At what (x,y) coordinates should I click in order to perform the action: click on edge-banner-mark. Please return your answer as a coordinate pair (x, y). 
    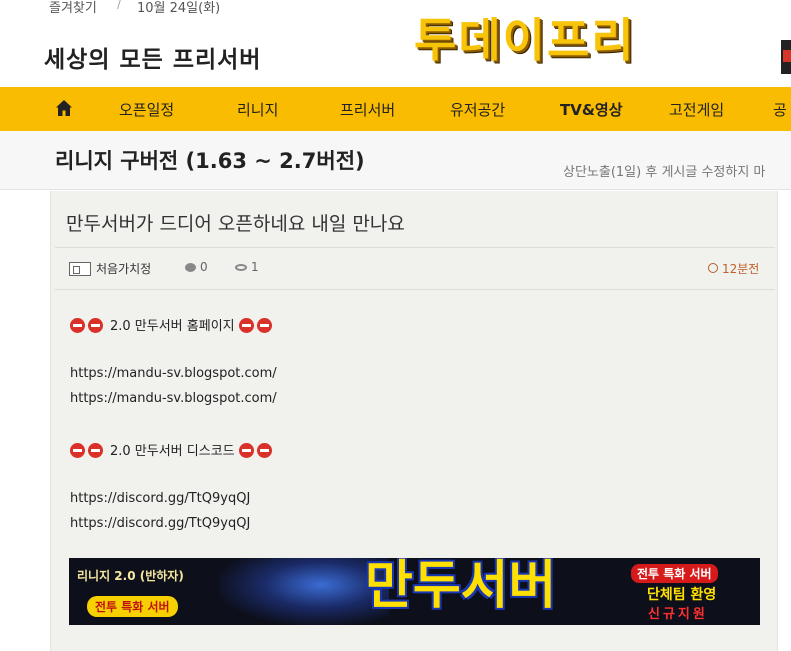
    Looking at the image, I should click on (787, 56).